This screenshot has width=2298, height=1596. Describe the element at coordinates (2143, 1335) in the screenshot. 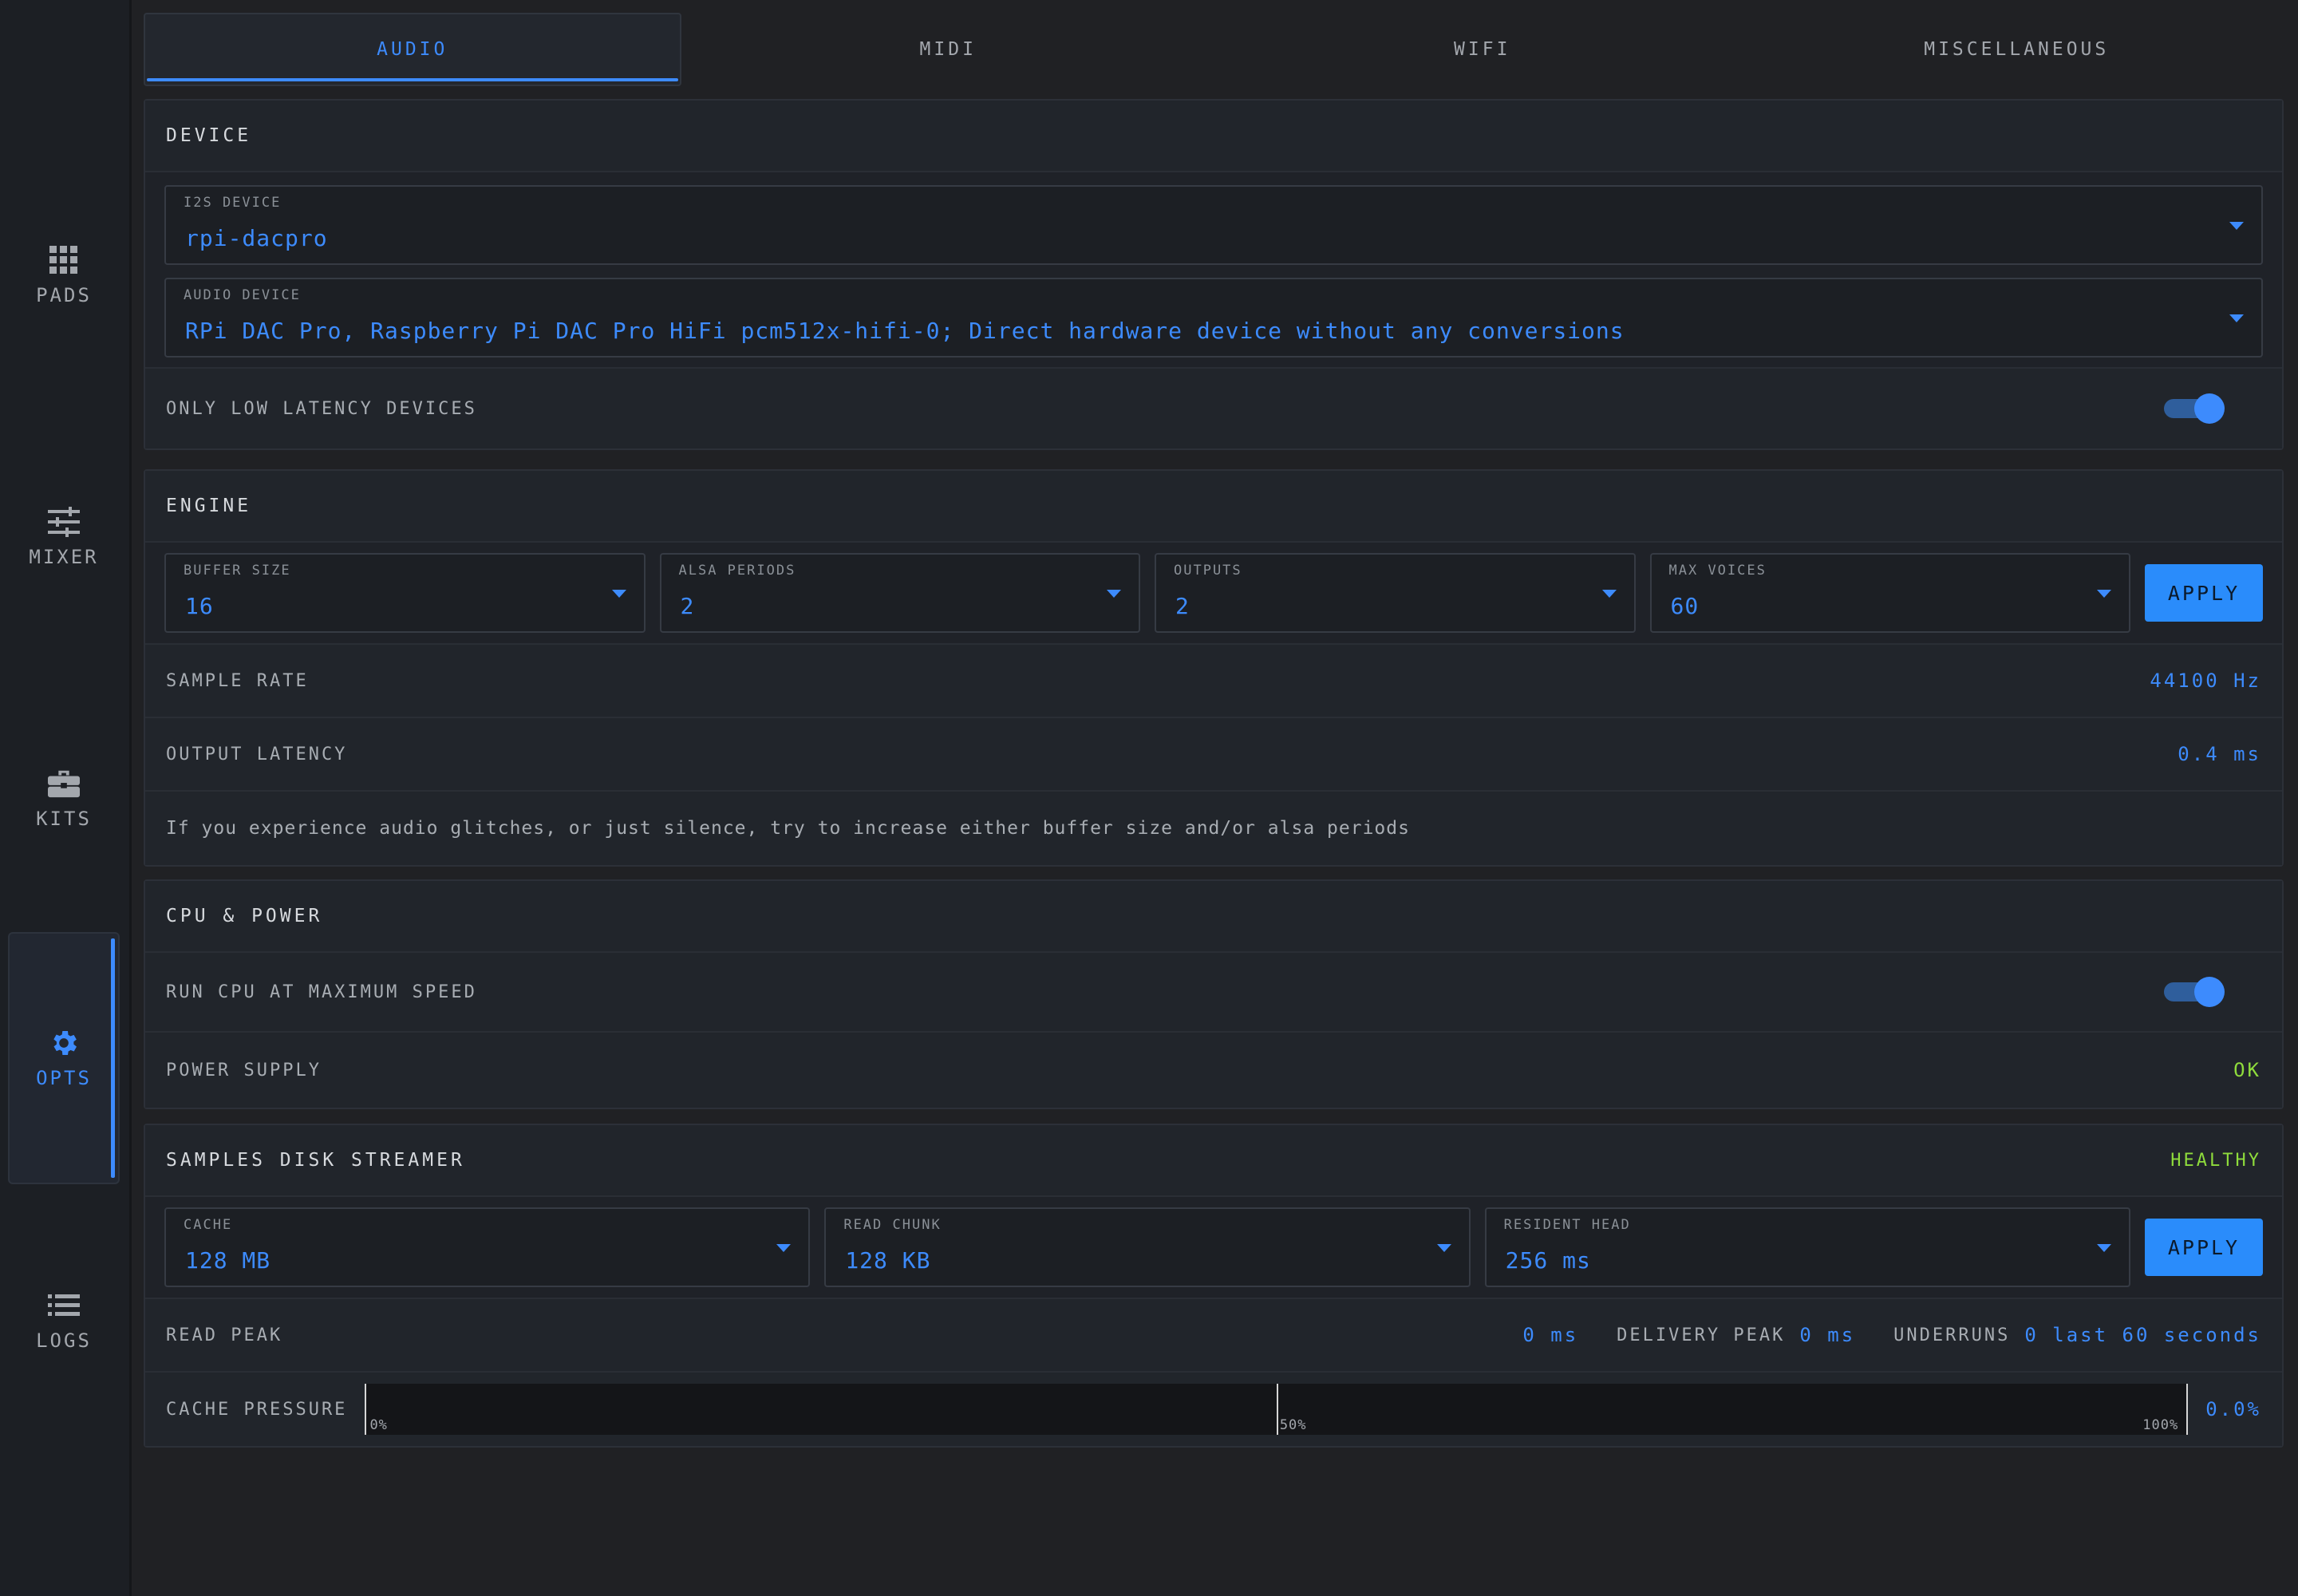

I see `underruns-value: 0 last 60 seconds` at that location.